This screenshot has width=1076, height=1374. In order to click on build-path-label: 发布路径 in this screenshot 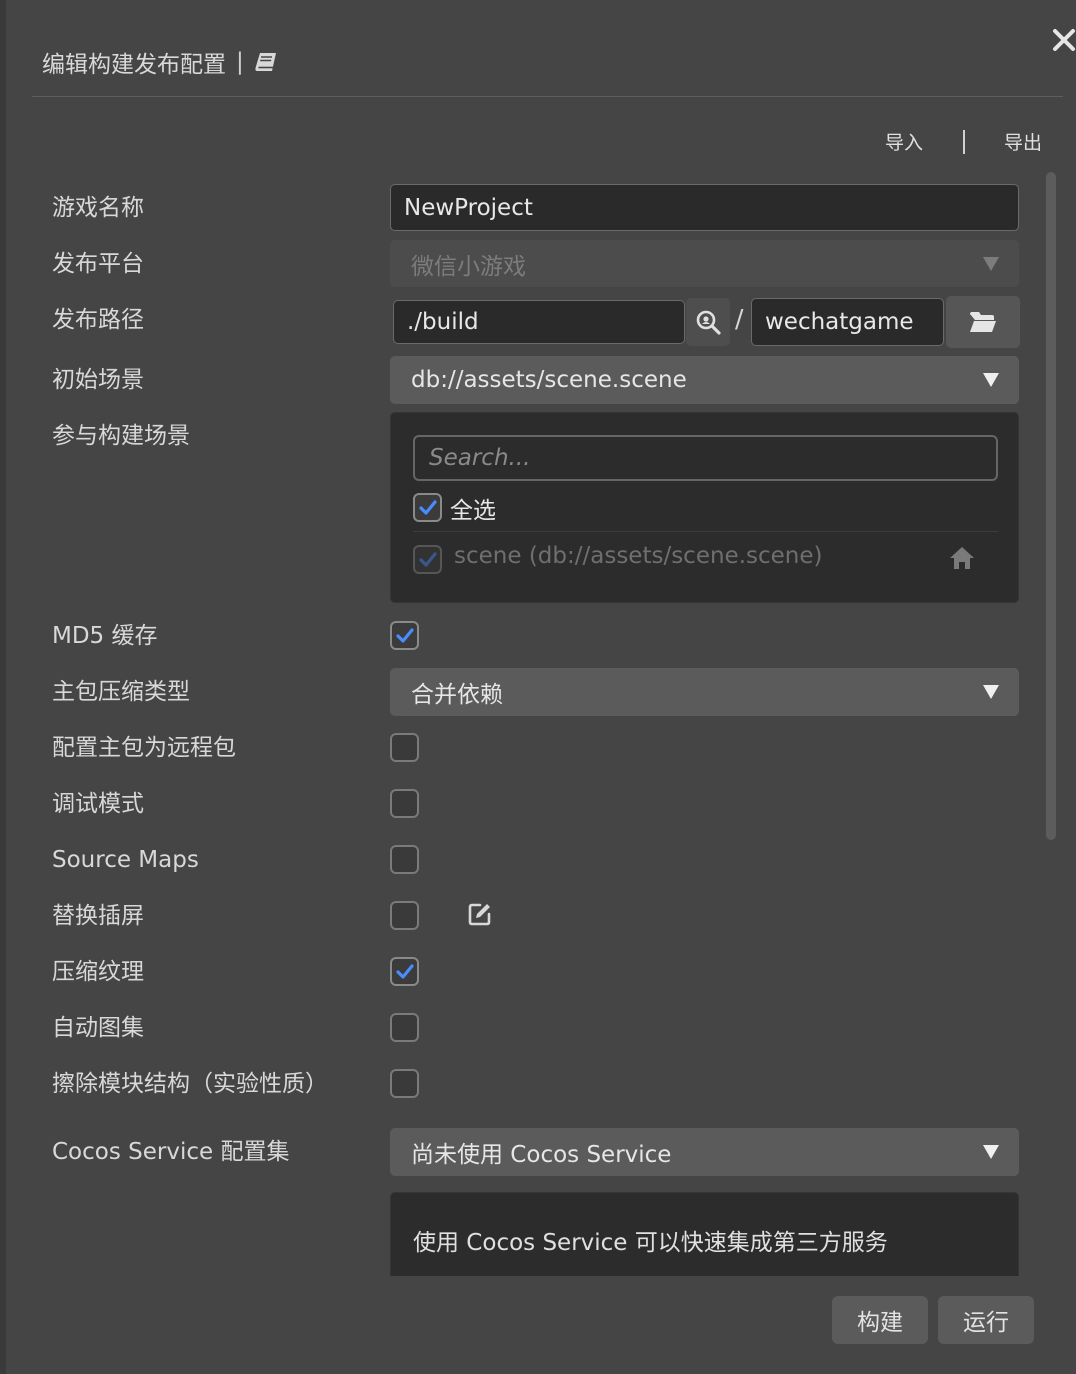, I will do `click(98, 320)`.